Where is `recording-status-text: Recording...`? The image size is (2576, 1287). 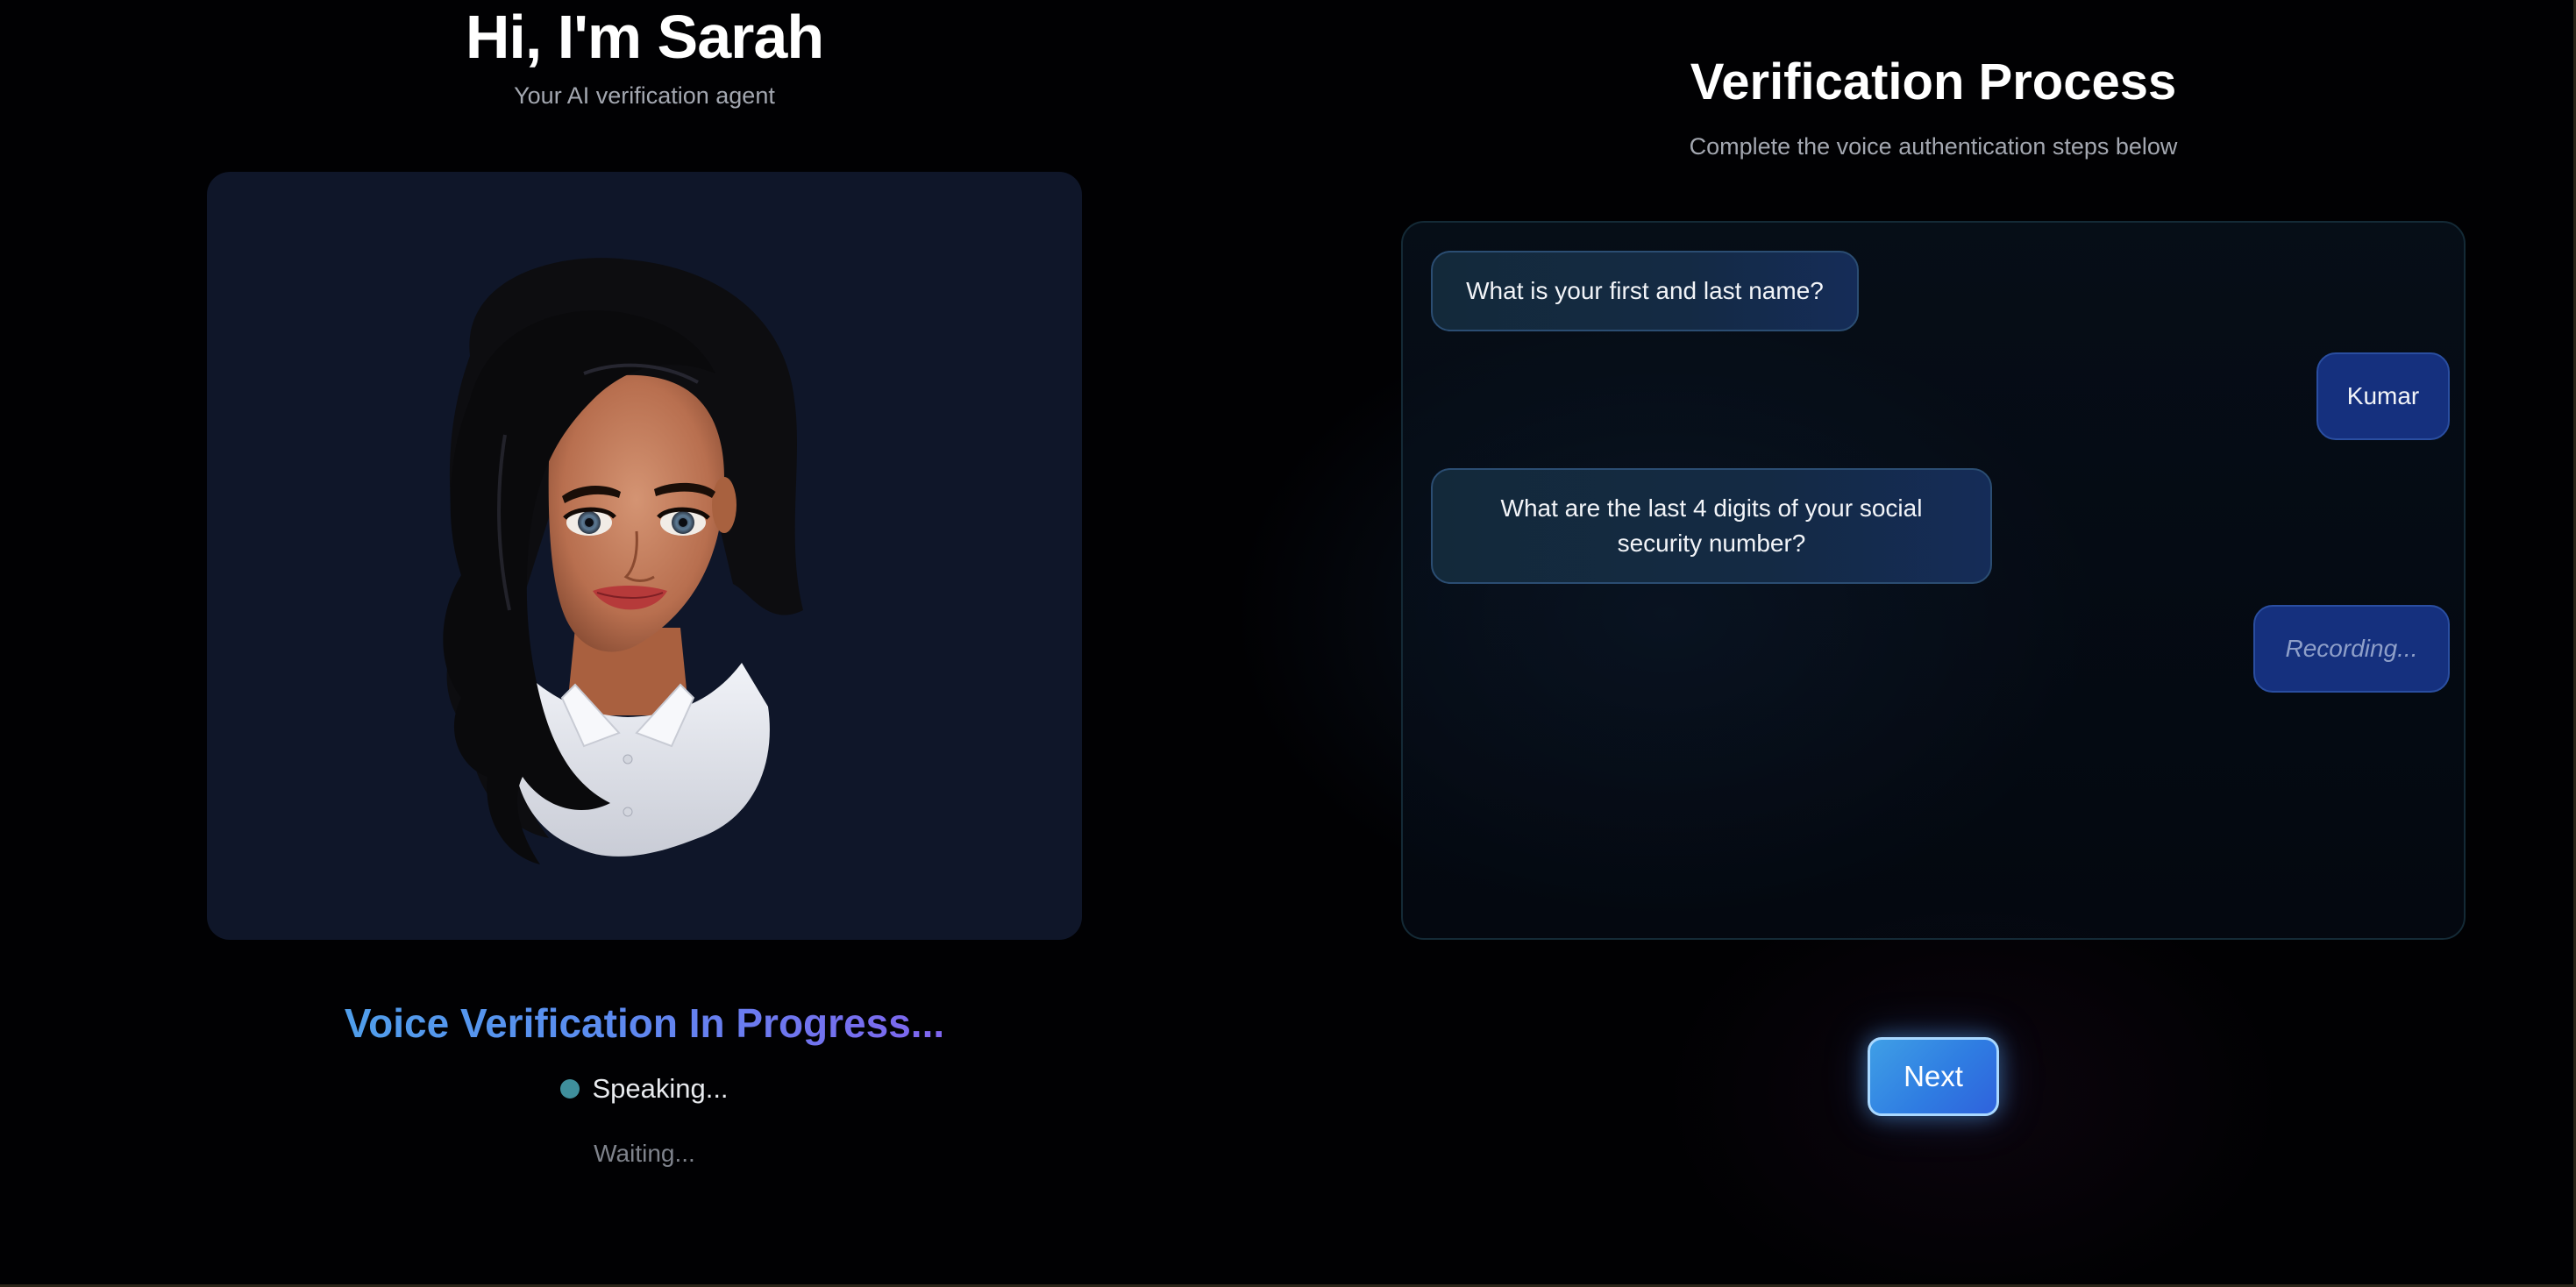
recording-status-text: Recording... is located at coordinates (2351, 649).